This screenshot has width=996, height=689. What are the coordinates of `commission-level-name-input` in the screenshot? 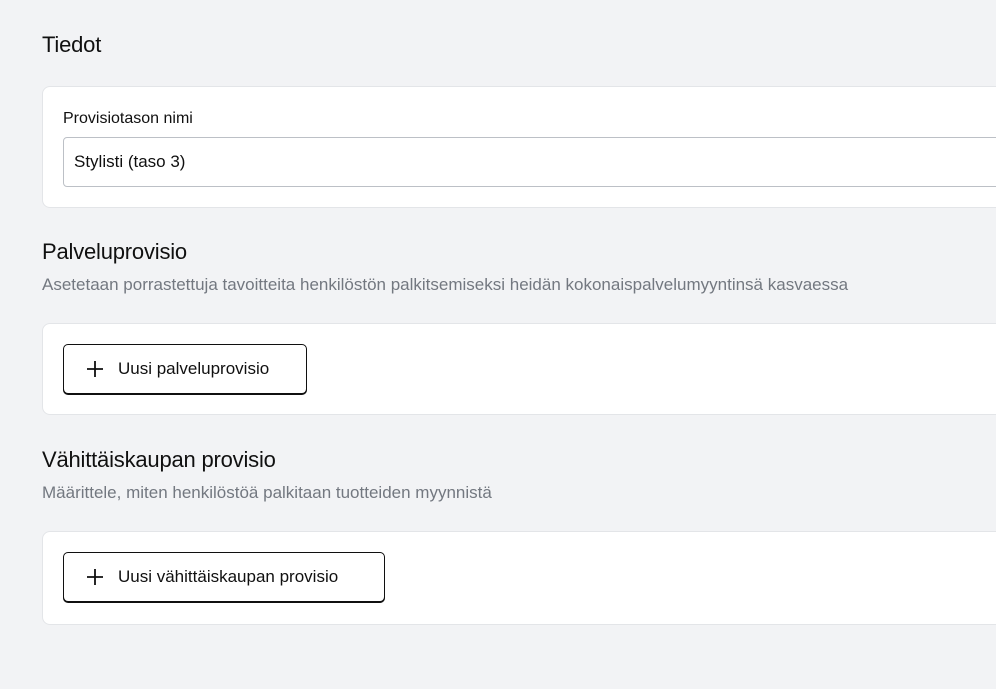 It's located at (529, 162).